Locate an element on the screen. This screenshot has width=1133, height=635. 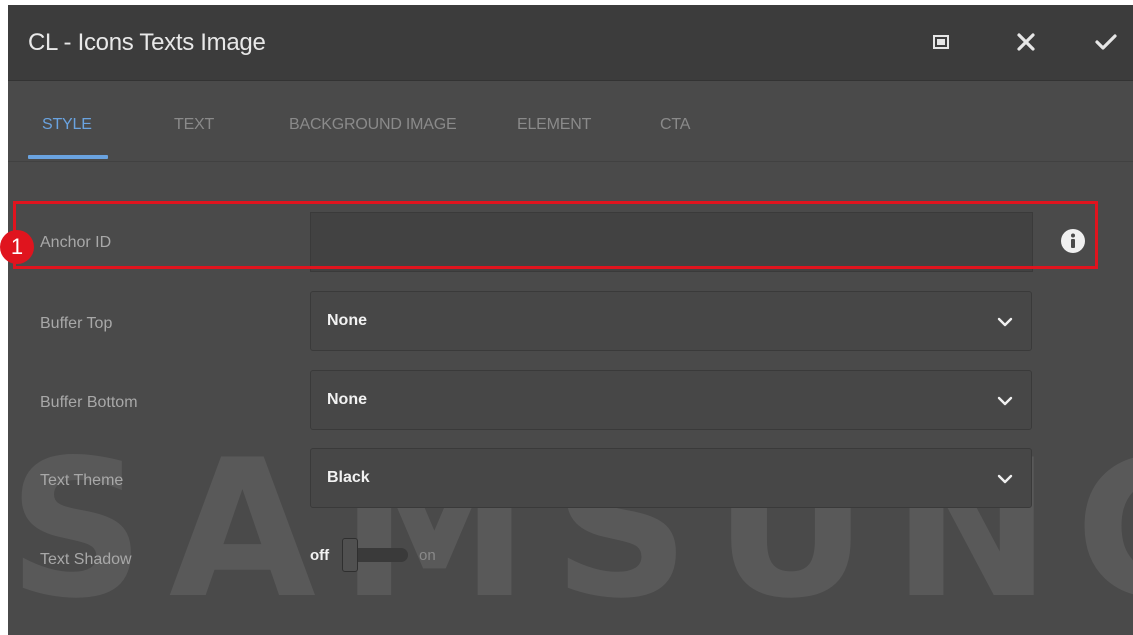
anchor-id-label: Anchor ID is located at coordinates (76, 242).